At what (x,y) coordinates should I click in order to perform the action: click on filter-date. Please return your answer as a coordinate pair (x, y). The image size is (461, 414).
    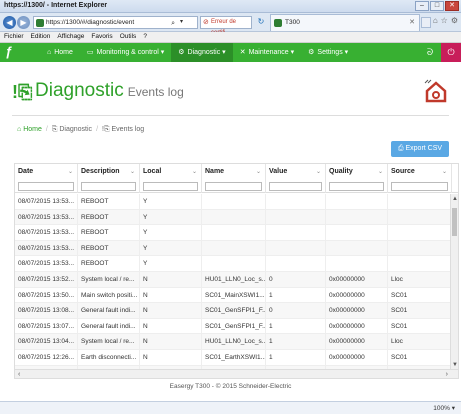
    Looking at the image, I should click on (46, 186).